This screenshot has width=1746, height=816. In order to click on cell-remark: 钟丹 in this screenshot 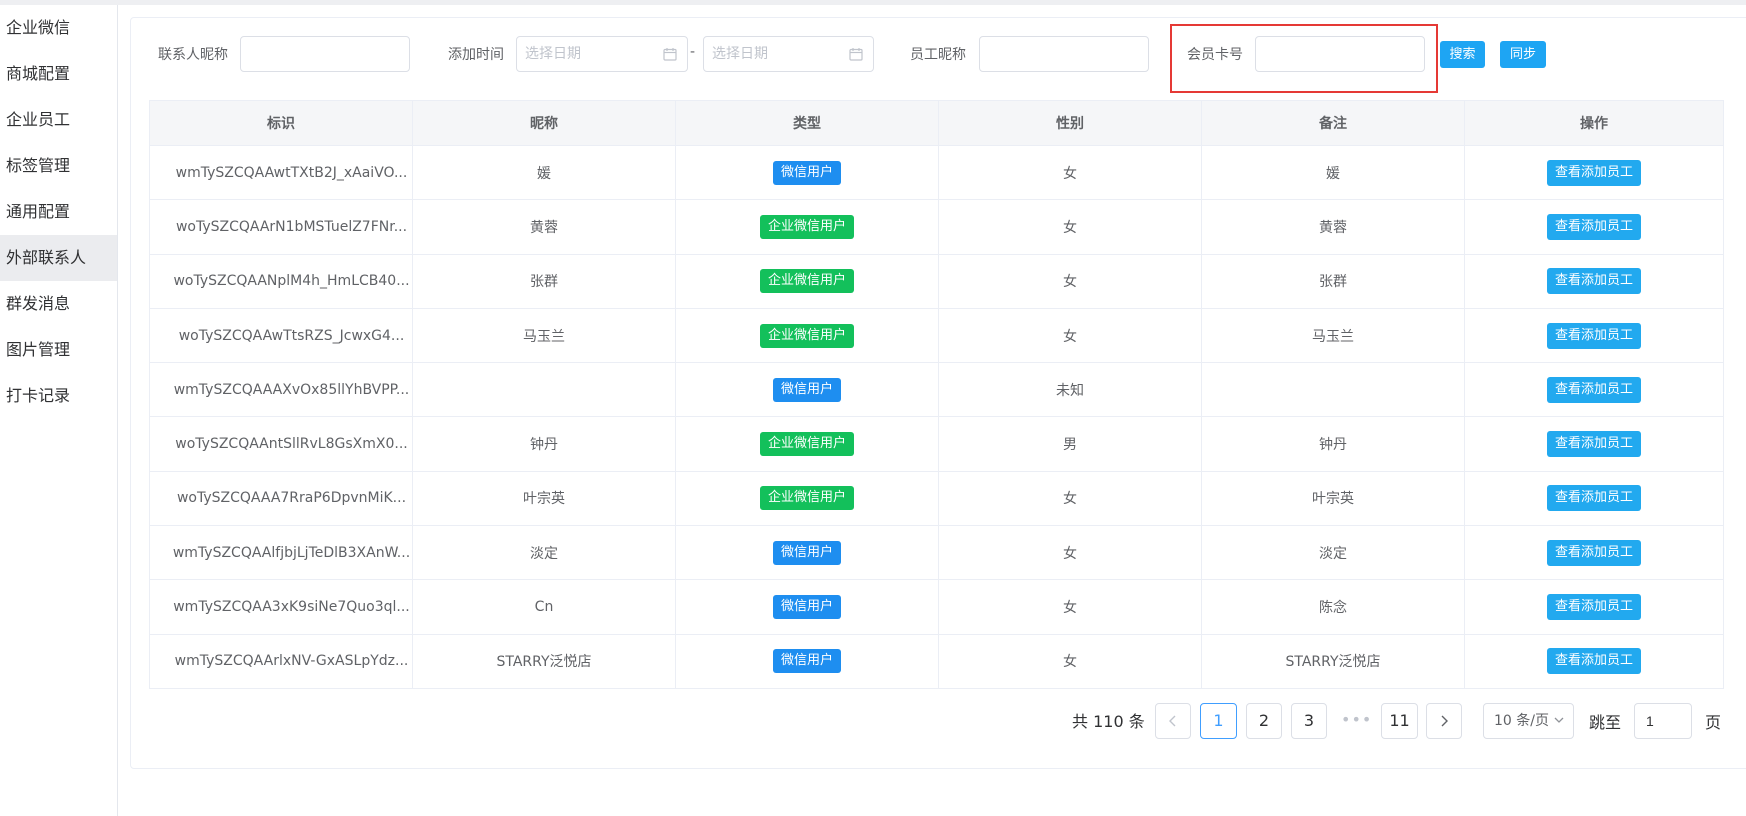, I will do `click(1333, 444)`.